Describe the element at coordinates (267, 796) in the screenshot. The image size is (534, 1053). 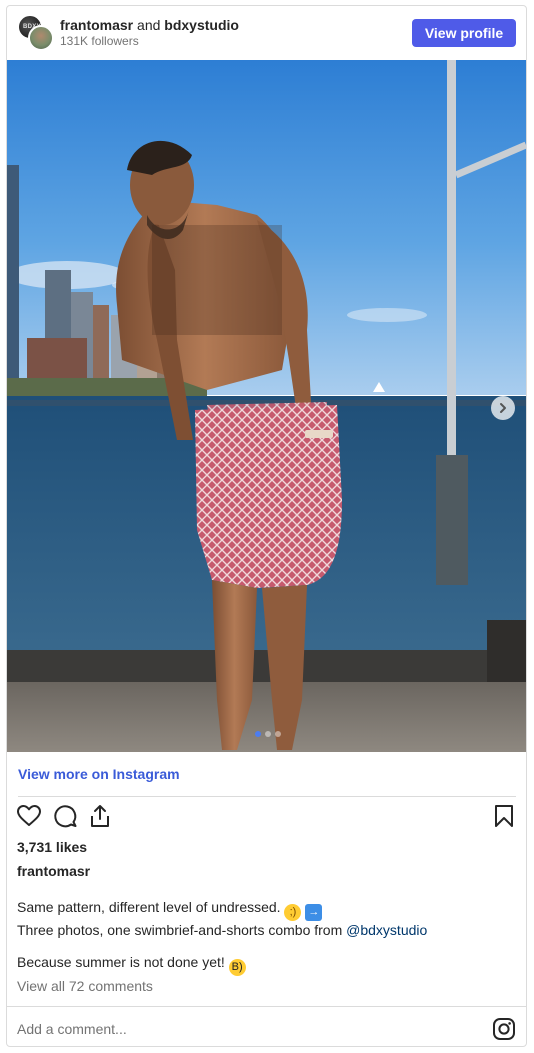
I see `divider` at that location.